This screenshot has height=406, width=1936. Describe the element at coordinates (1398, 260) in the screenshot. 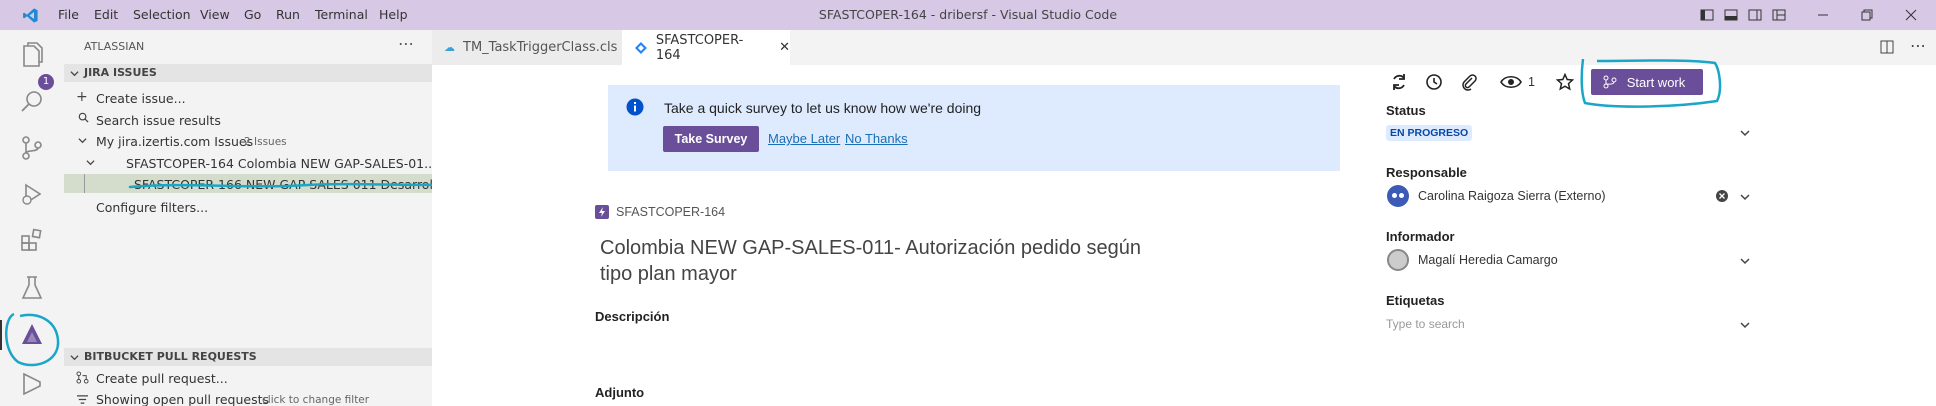

I see `reporter-avatar` at that location.